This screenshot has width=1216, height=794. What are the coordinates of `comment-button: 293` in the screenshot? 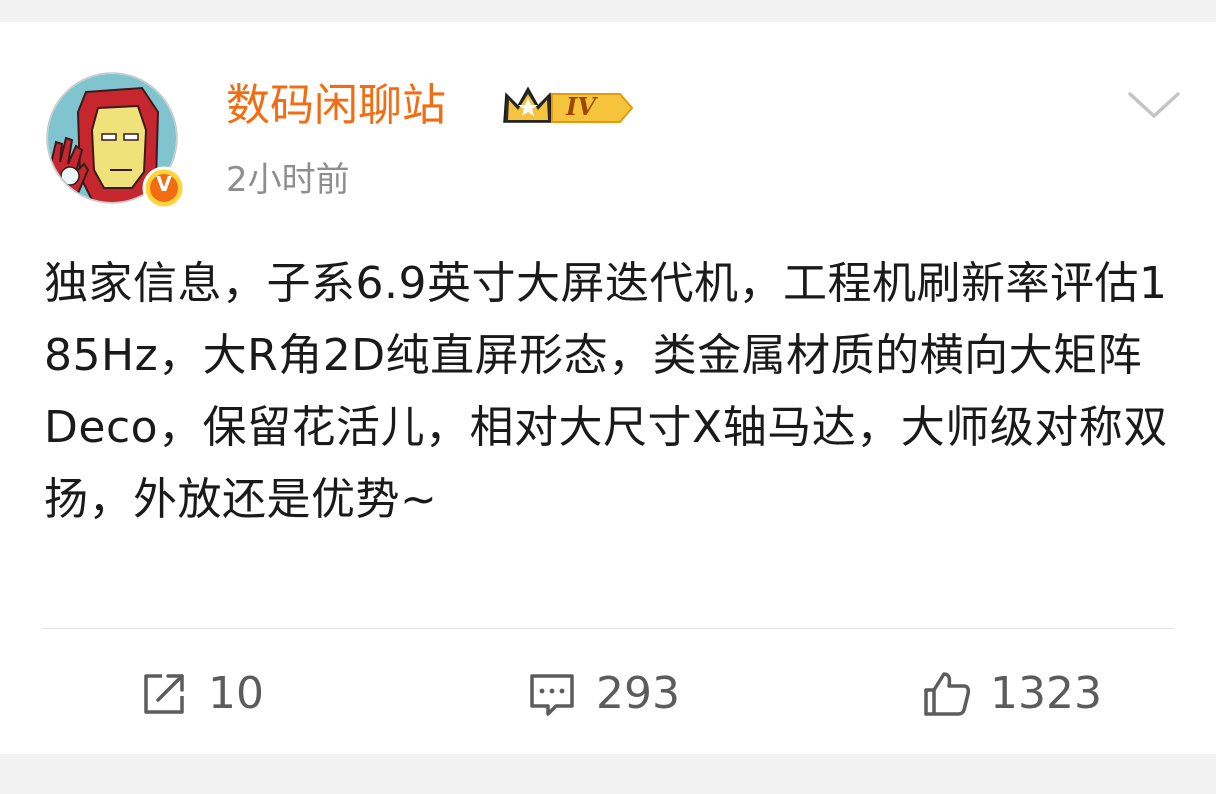 It's located at (603, 694).